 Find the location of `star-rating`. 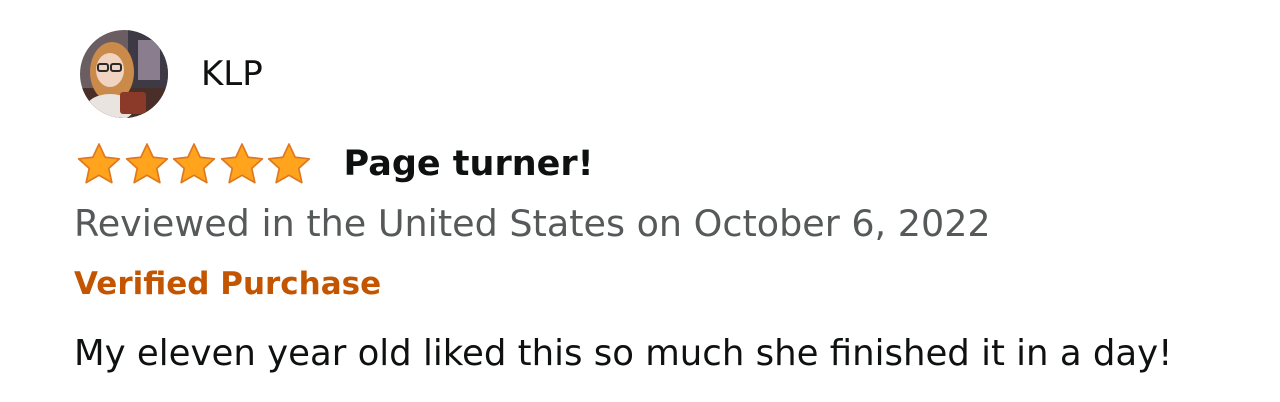

star-rating is located at coordinates (195, 164).